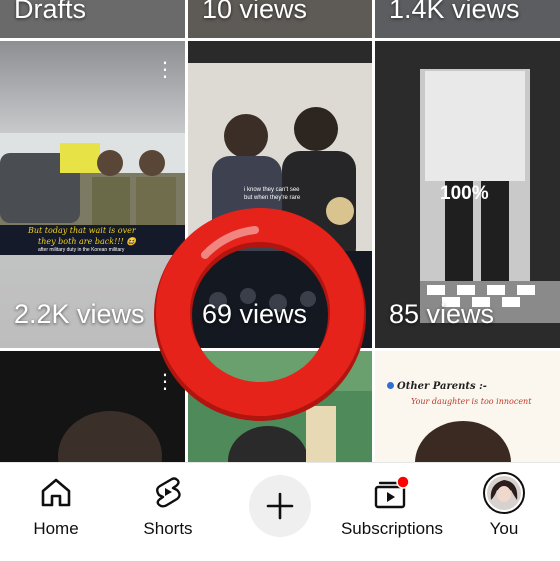  What do you see at coordinates (82, 230) in the screenshot?
I see `caption-line-1: But today that wait is over` at bounding box center [82, 230].